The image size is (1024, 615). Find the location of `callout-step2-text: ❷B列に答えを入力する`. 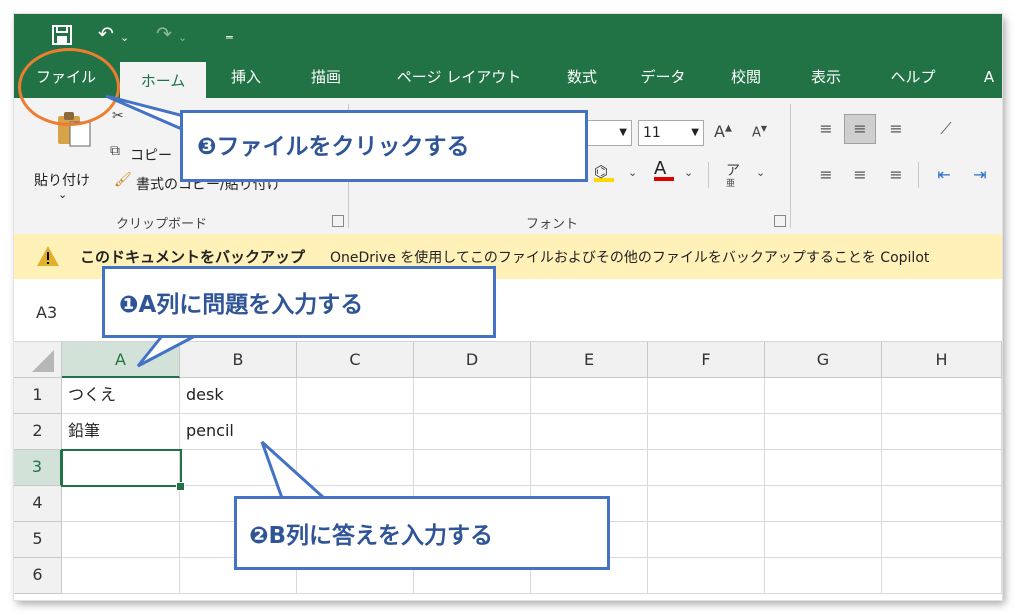

callout-step2-text: ❷B列に答えを入力する is located at coordinates (371, 536).